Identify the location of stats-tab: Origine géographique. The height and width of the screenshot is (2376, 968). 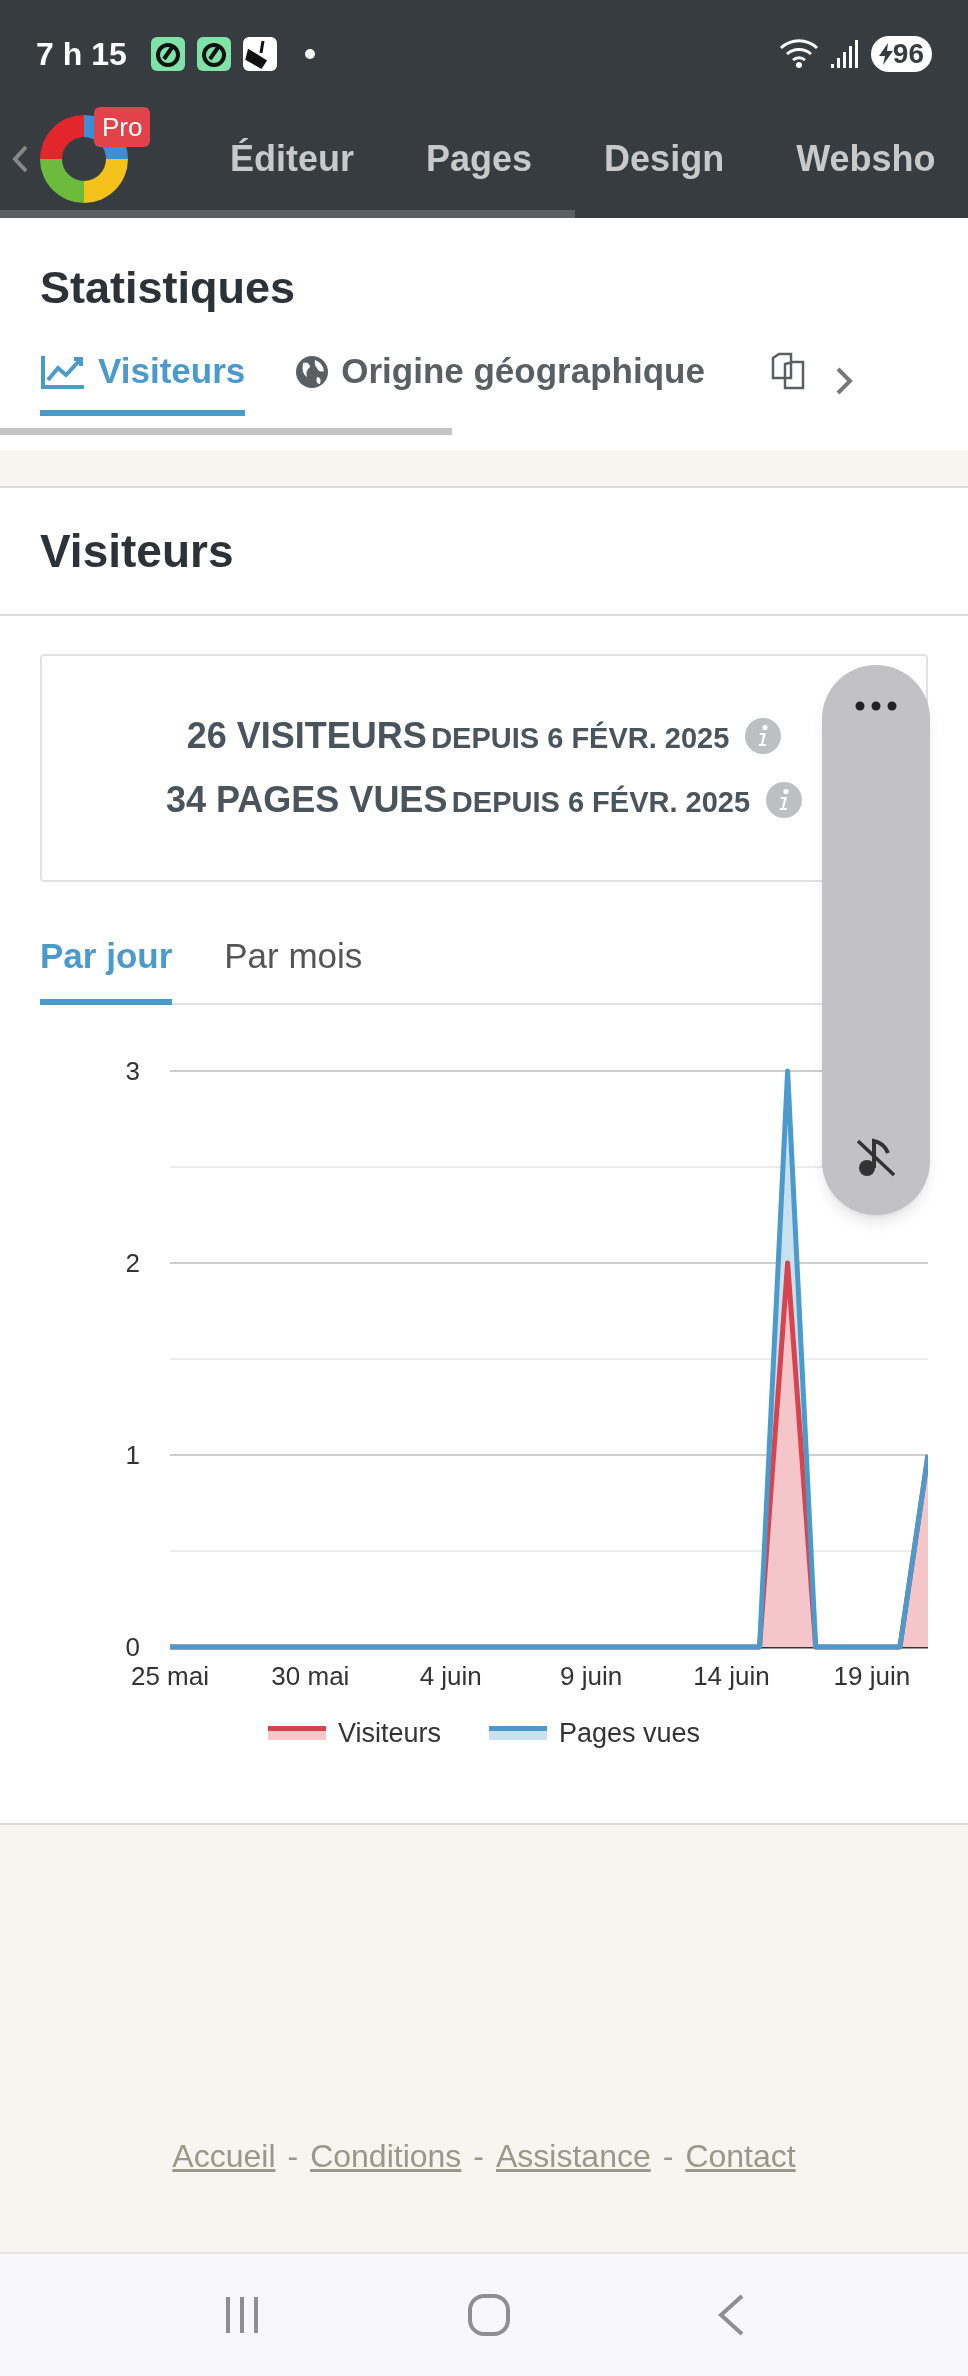
(500, 380).